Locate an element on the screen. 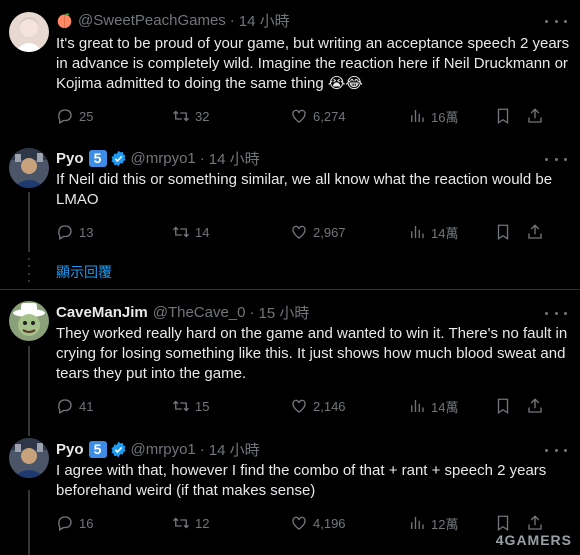 The height and width of the screenshot is (555, 580). show-replies-link: 顯示回覆 is located at coordinates (84, 272).